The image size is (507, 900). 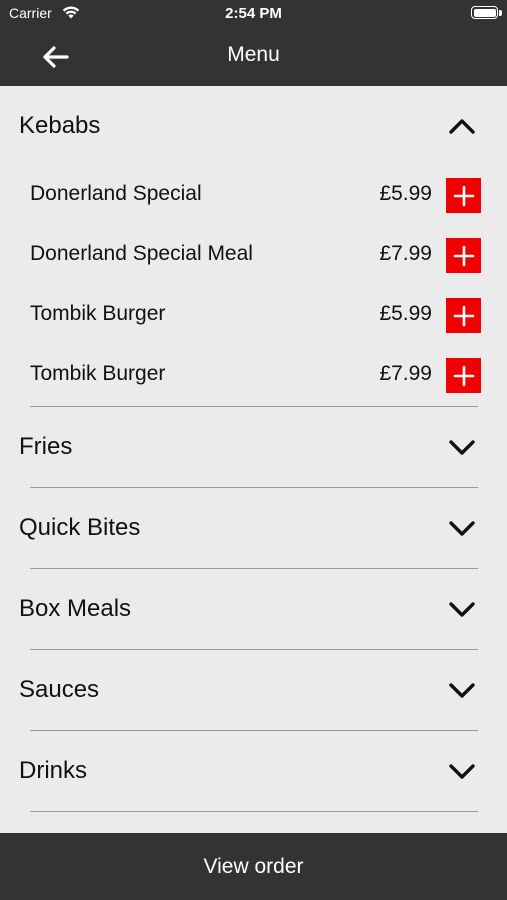 I want to click on menu-item-row: Tombik Burger £5.99, so click(x=253, y=316).